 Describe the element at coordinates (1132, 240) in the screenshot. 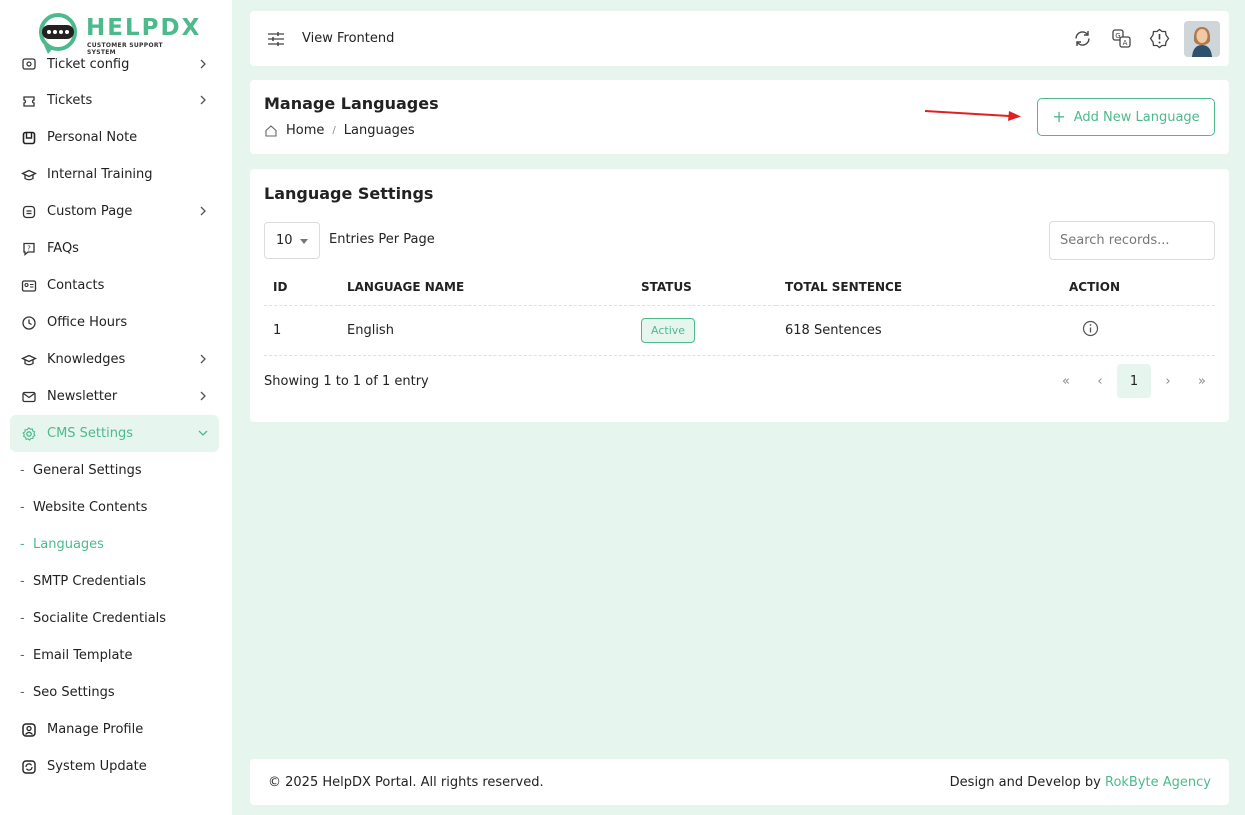

I see `search-input` at that location.